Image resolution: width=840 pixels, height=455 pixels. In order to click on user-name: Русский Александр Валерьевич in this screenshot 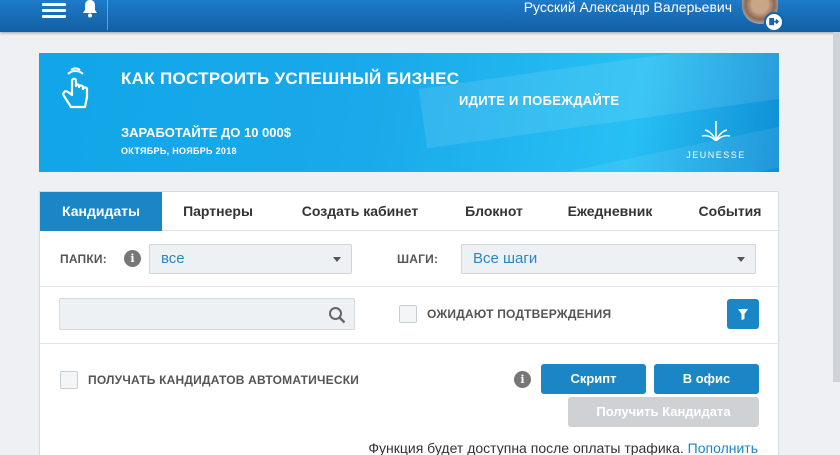, I will do `click(628, 7)`.